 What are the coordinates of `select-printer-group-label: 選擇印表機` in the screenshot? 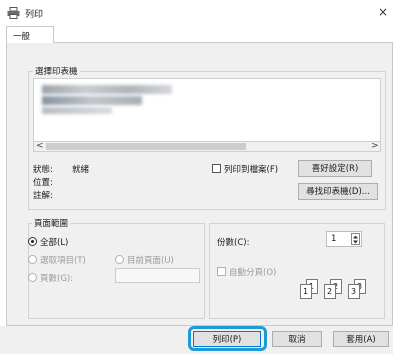 It's located at (56, 71).